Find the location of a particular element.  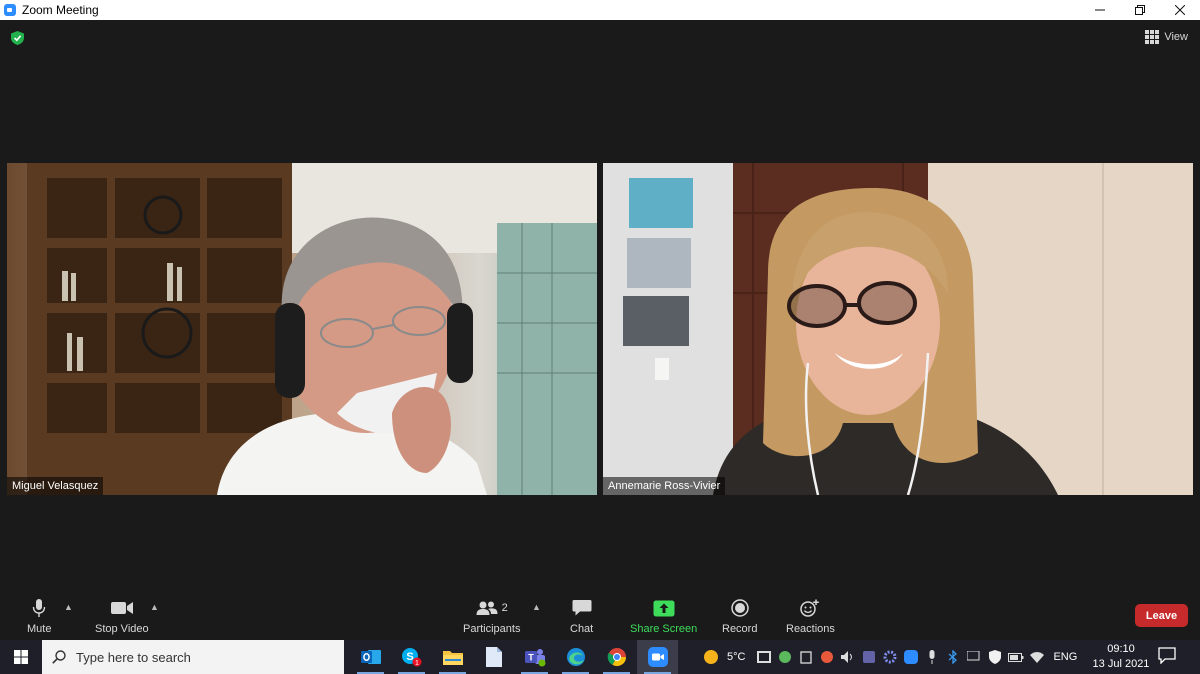

svg-text: S is located at coordinates (409, 657).